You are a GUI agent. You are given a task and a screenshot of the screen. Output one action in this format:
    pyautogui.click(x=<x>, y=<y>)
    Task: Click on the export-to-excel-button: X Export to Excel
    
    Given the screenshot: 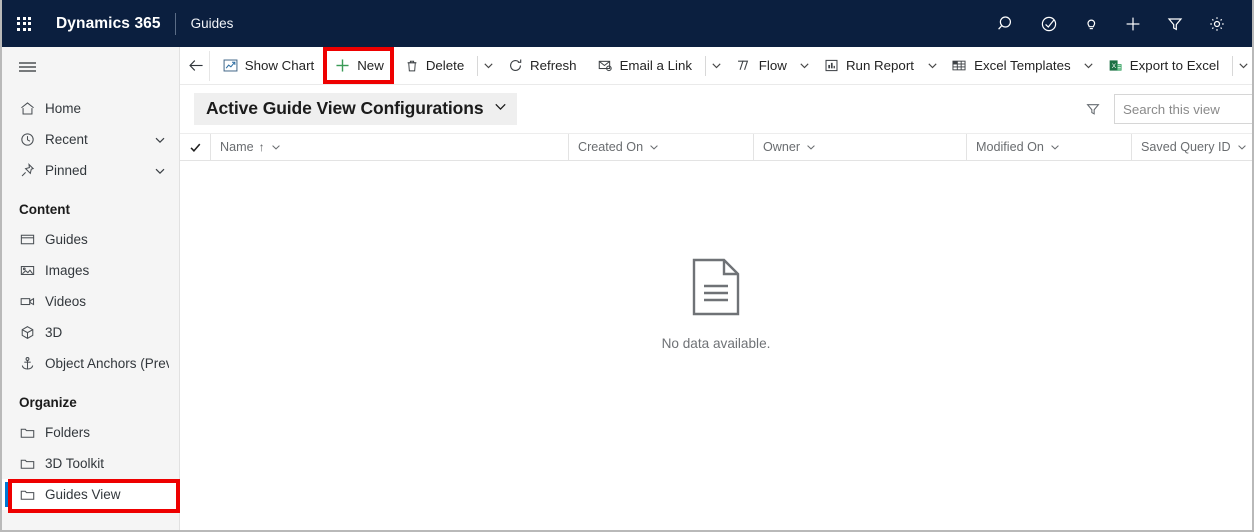 What is the action you would take?
    pyautogui.click(x=1163, y=66)
    